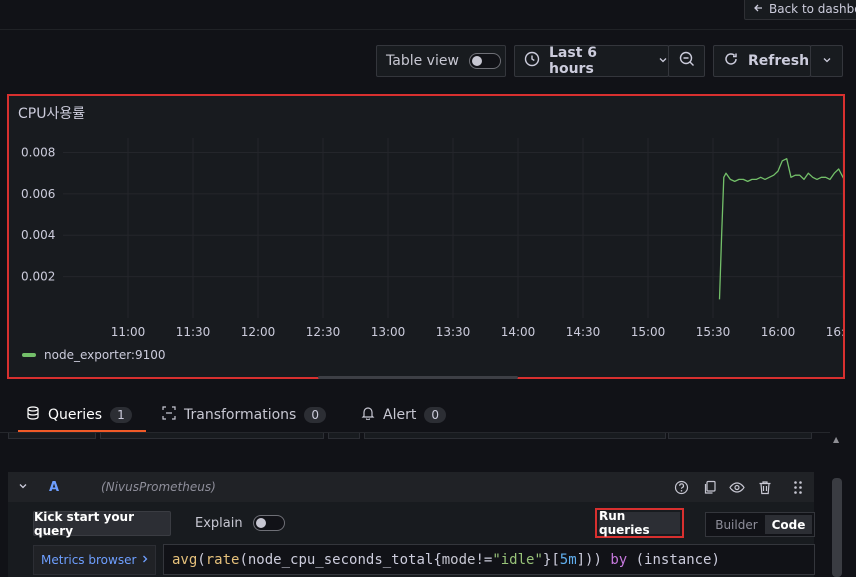 This screenshot has width=856, height=577. I want to click on x-tick-label: 11:00, so click(128, 332).